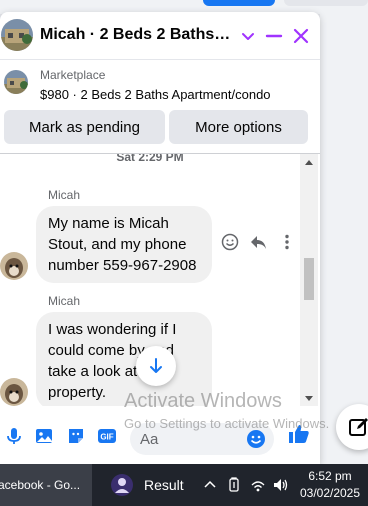 The width and height of the screenshot is (368, 506). What do you see at coordinates (84, 127) in the screenshot?
I see `mark-as-pending-button: Mark as pending` at bounding box center [84, 127].